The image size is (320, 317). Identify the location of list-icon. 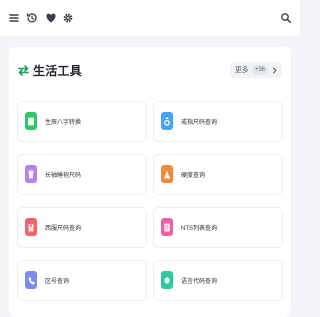
(167, 227).